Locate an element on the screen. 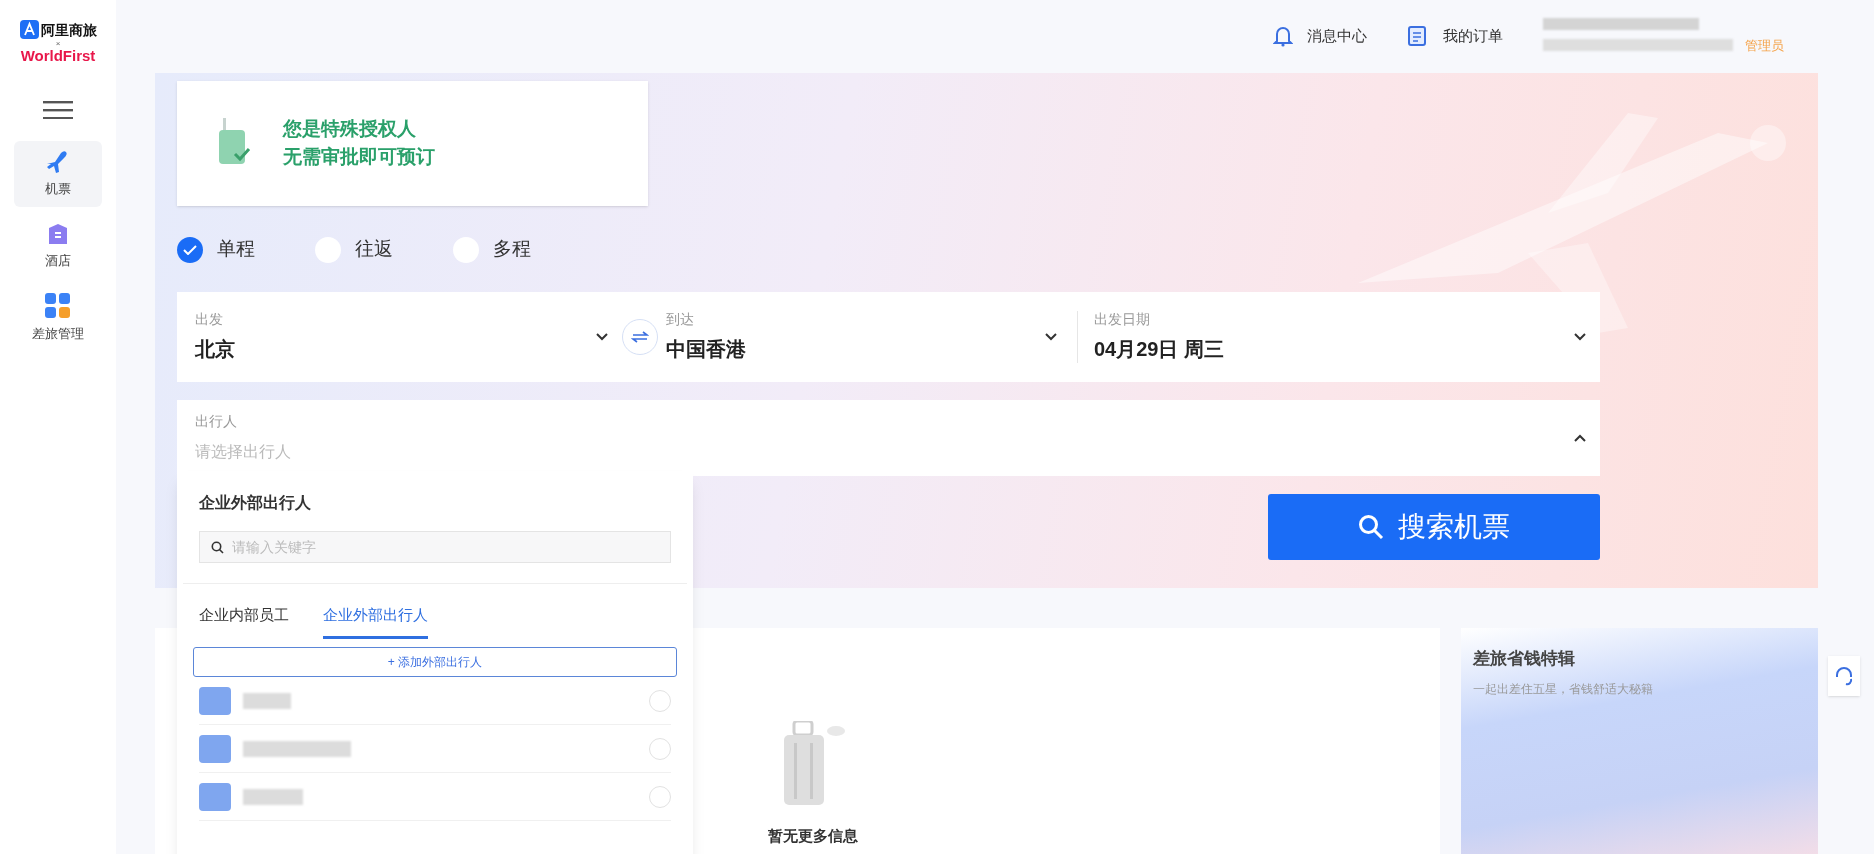 This screenshot has height=854, width=1874. search-button: 搜索机票 is located at coordinates (1434, 526).